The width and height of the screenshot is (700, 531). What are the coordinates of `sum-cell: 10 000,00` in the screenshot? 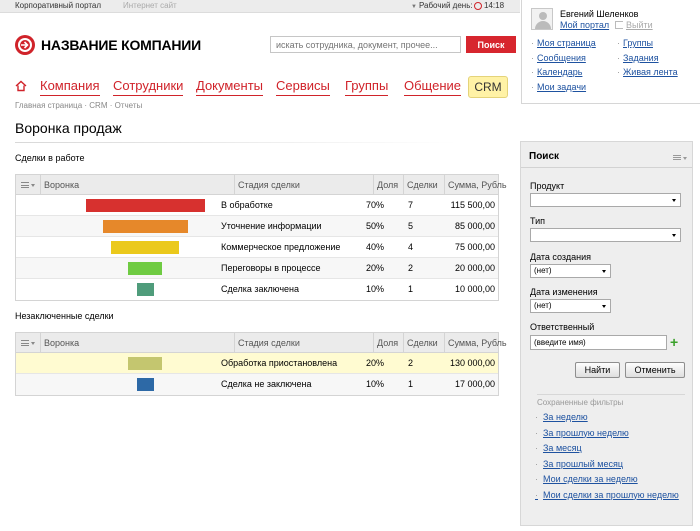 It's located at (474, 289).